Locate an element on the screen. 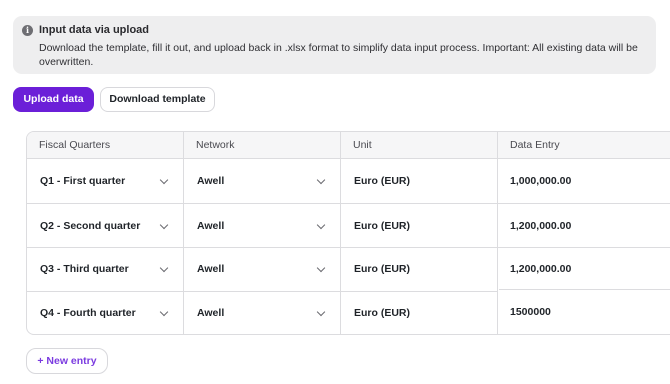 The image size is (670, 384). quarter-select: Q2 - Second quarter is located at coordinates (105, 226).